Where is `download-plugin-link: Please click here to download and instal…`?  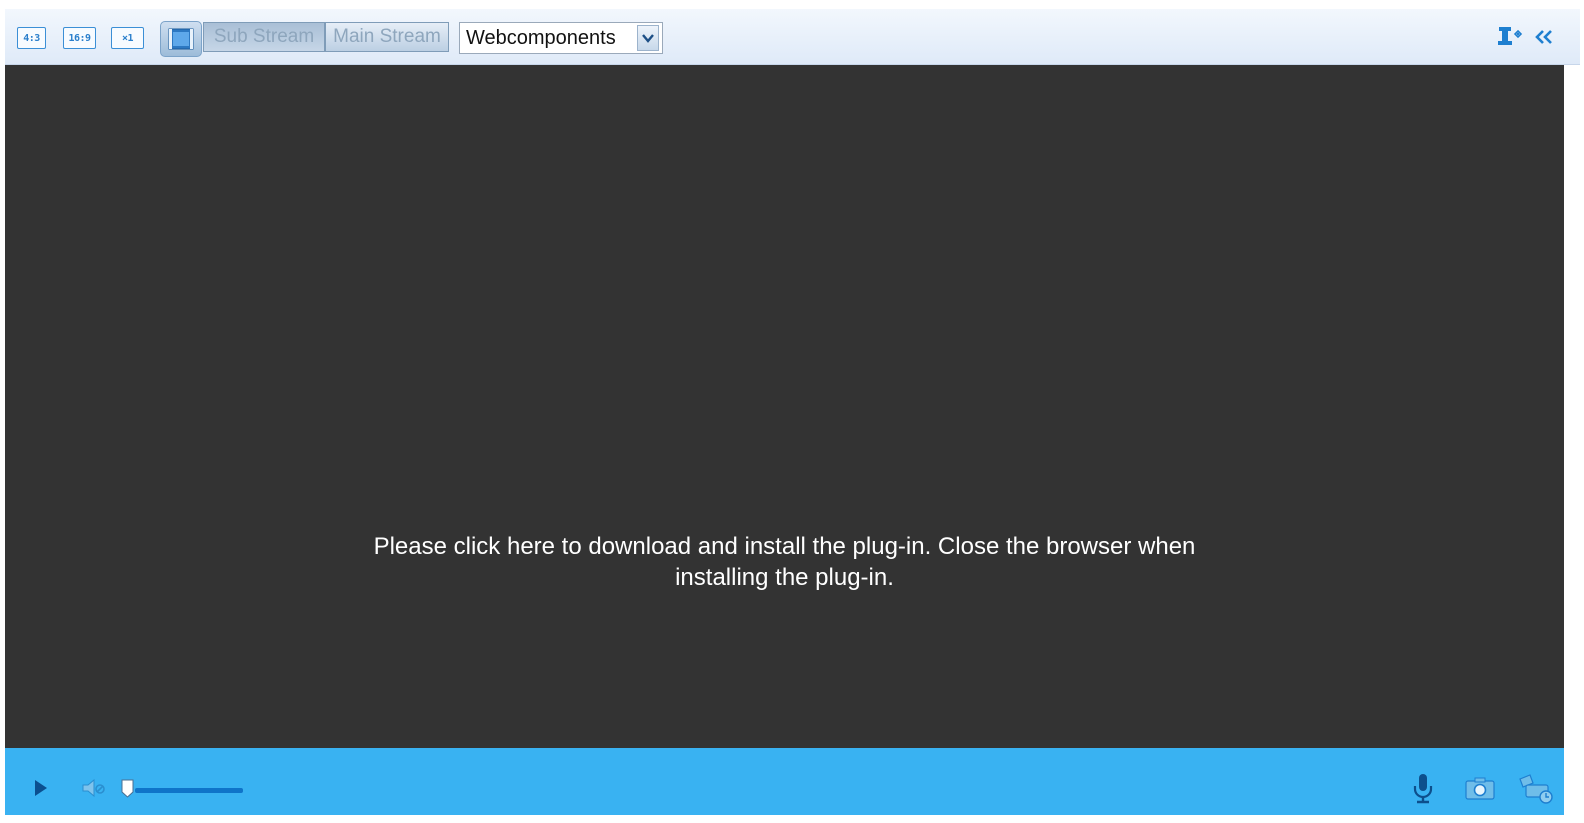 download-plugin-link: Please click here to download and instal… is located at coordinates (784, 562).